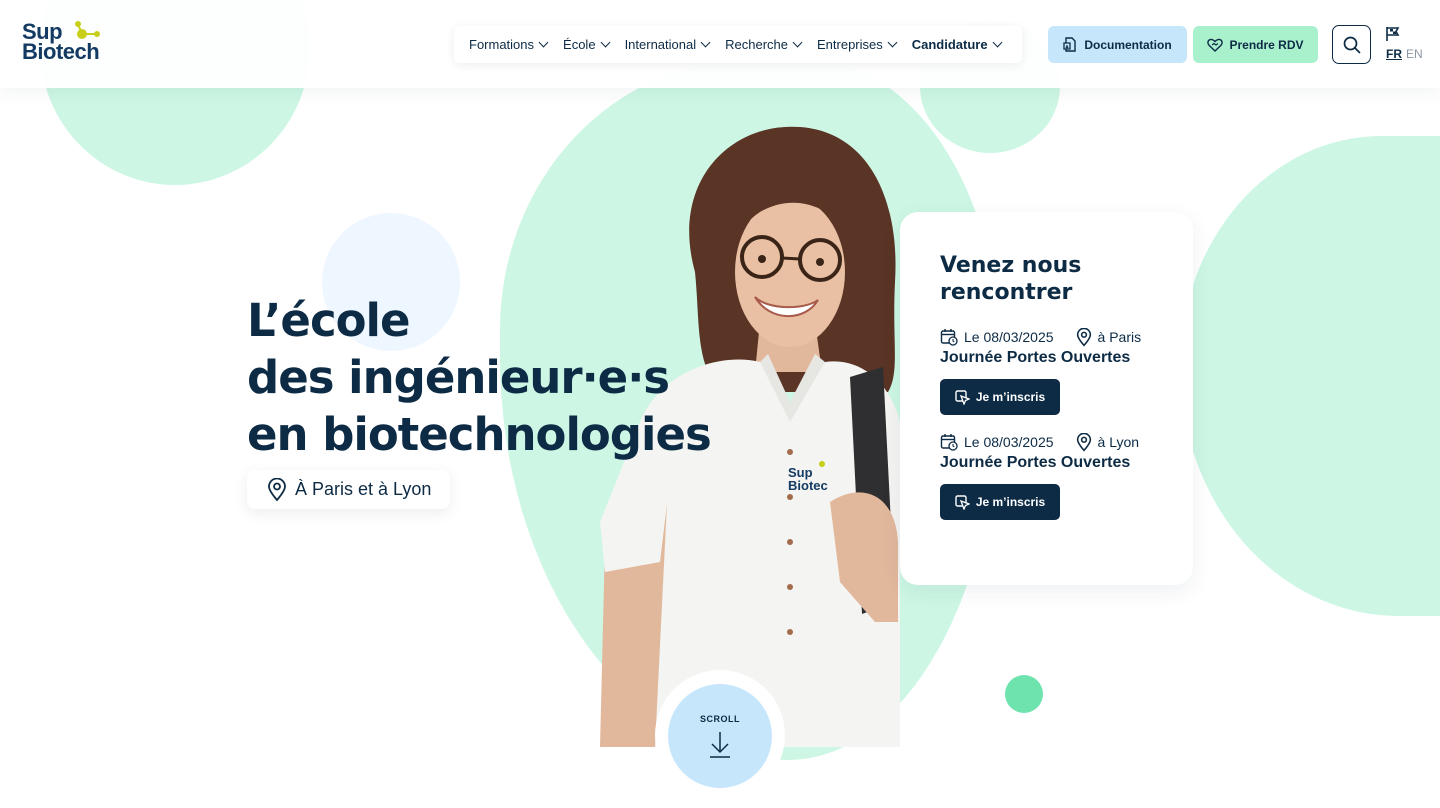 Image resolution: width=1440 pixels, height=808 pixels. What do you see at coordinates (1070, 44) in the screenshot?
I see `document-icon` at bounding box center [1070, 44].